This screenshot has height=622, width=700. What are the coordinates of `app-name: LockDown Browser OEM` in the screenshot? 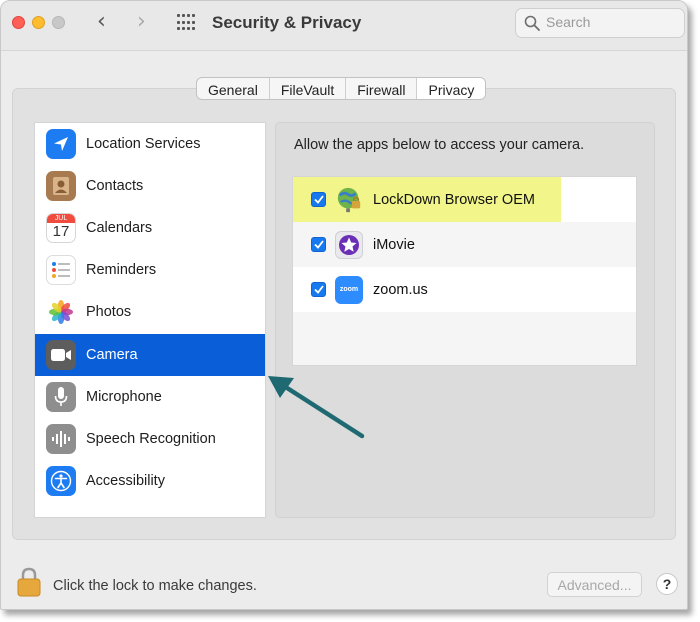 It's located at (454, 199).